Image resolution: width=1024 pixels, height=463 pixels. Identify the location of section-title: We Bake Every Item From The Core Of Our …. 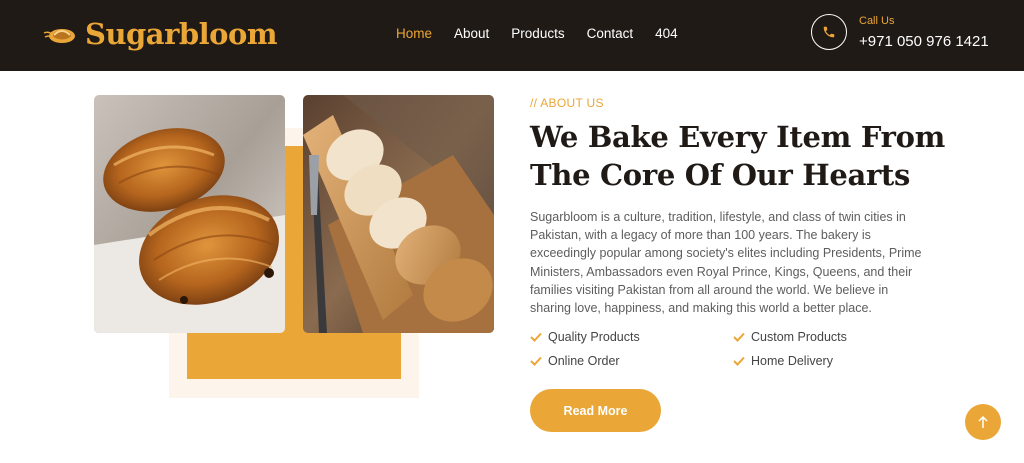
(738, 156).